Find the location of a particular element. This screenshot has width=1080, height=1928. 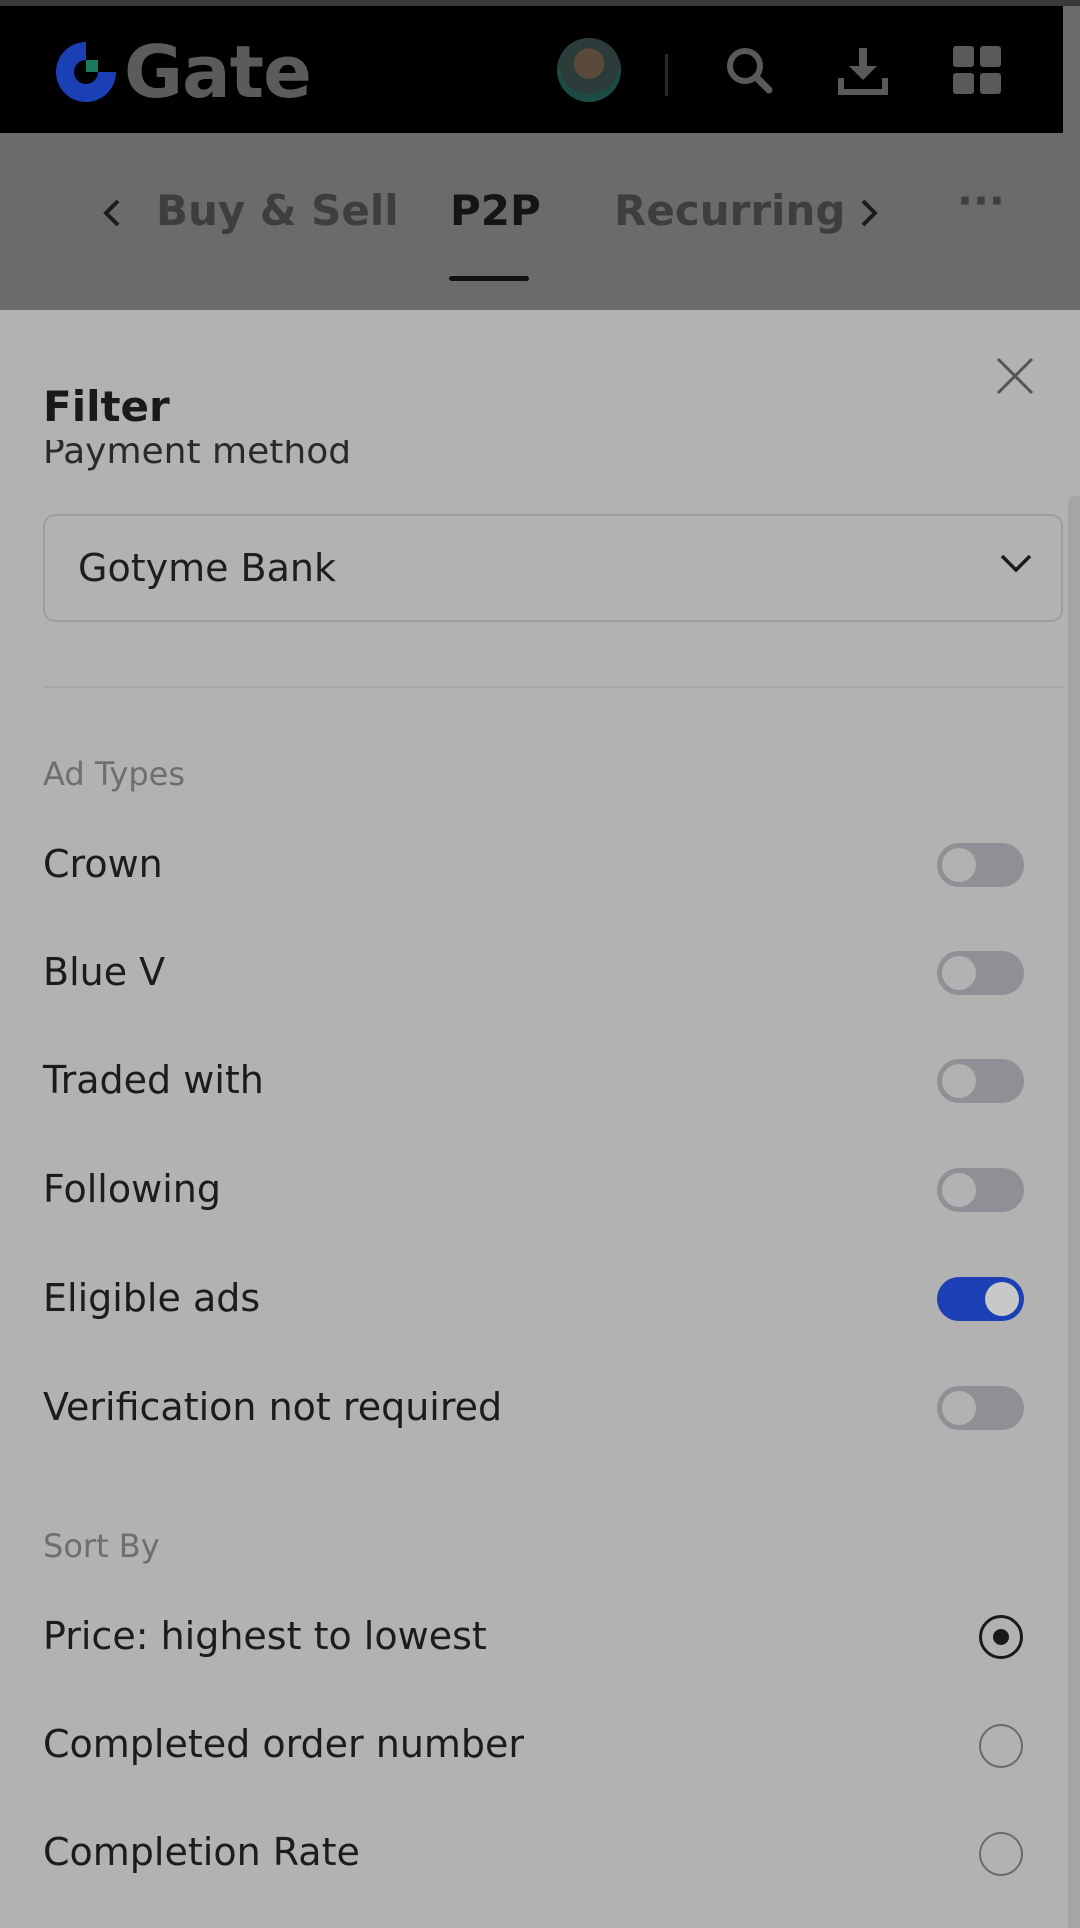

search-icon is located at coordinates (749, 70).